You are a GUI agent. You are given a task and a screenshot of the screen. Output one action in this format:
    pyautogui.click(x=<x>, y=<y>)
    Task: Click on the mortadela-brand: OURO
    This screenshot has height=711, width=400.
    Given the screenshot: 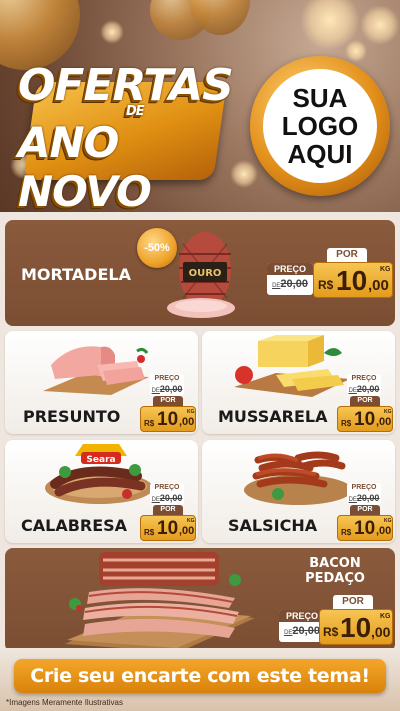 What is the action you would take?
    pyautogui.click(x=205, y=273)
    